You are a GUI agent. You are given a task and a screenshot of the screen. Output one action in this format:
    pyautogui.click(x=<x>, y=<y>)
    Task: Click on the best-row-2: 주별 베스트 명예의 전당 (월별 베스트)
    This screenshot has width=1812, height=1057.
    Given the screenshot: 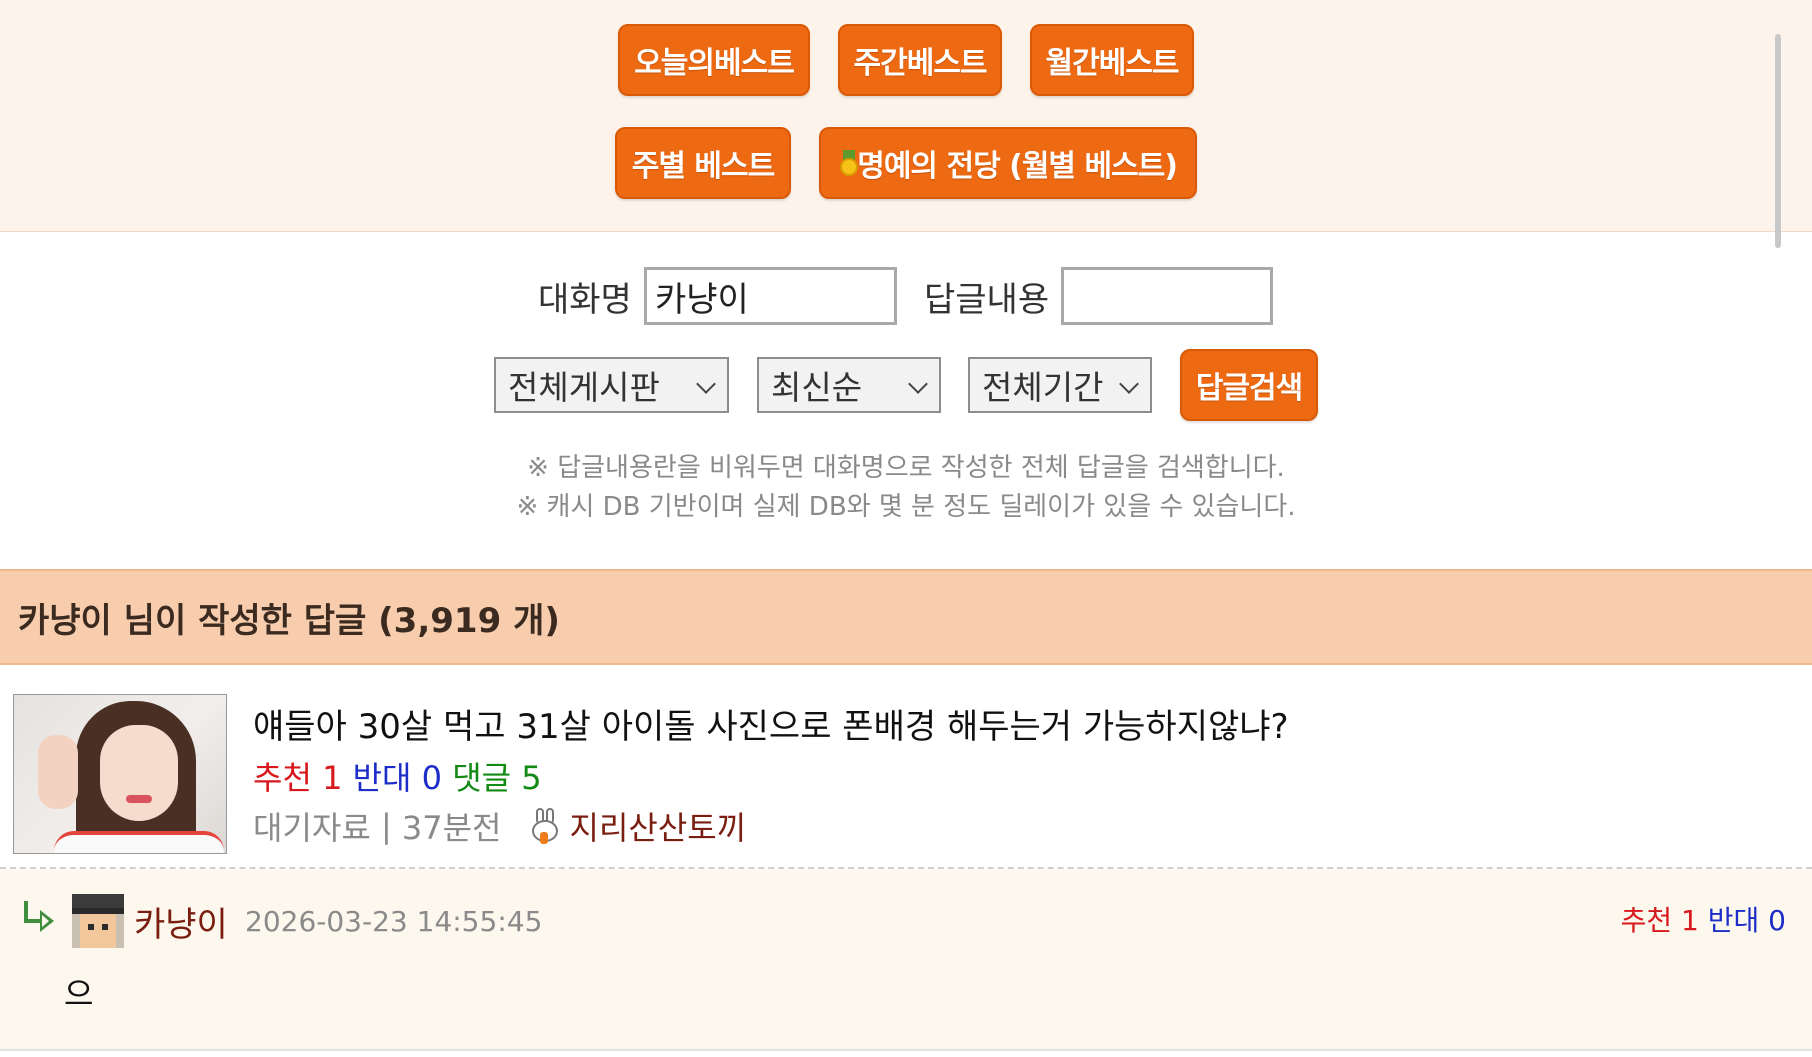 What is the action you would take?
    pyautogui.click(x=906, y=163)
    